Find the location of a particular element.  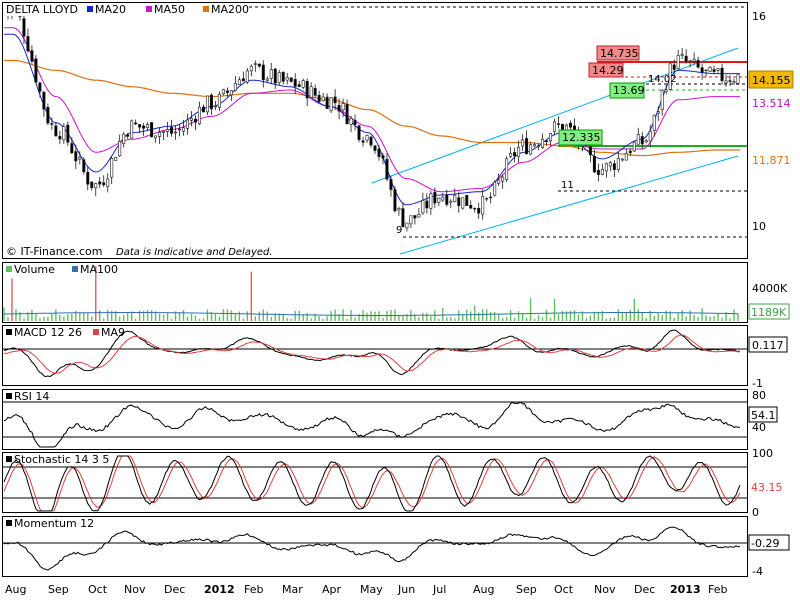

momentum-axis-bottom: -4 is located at coordinates (757, 571).